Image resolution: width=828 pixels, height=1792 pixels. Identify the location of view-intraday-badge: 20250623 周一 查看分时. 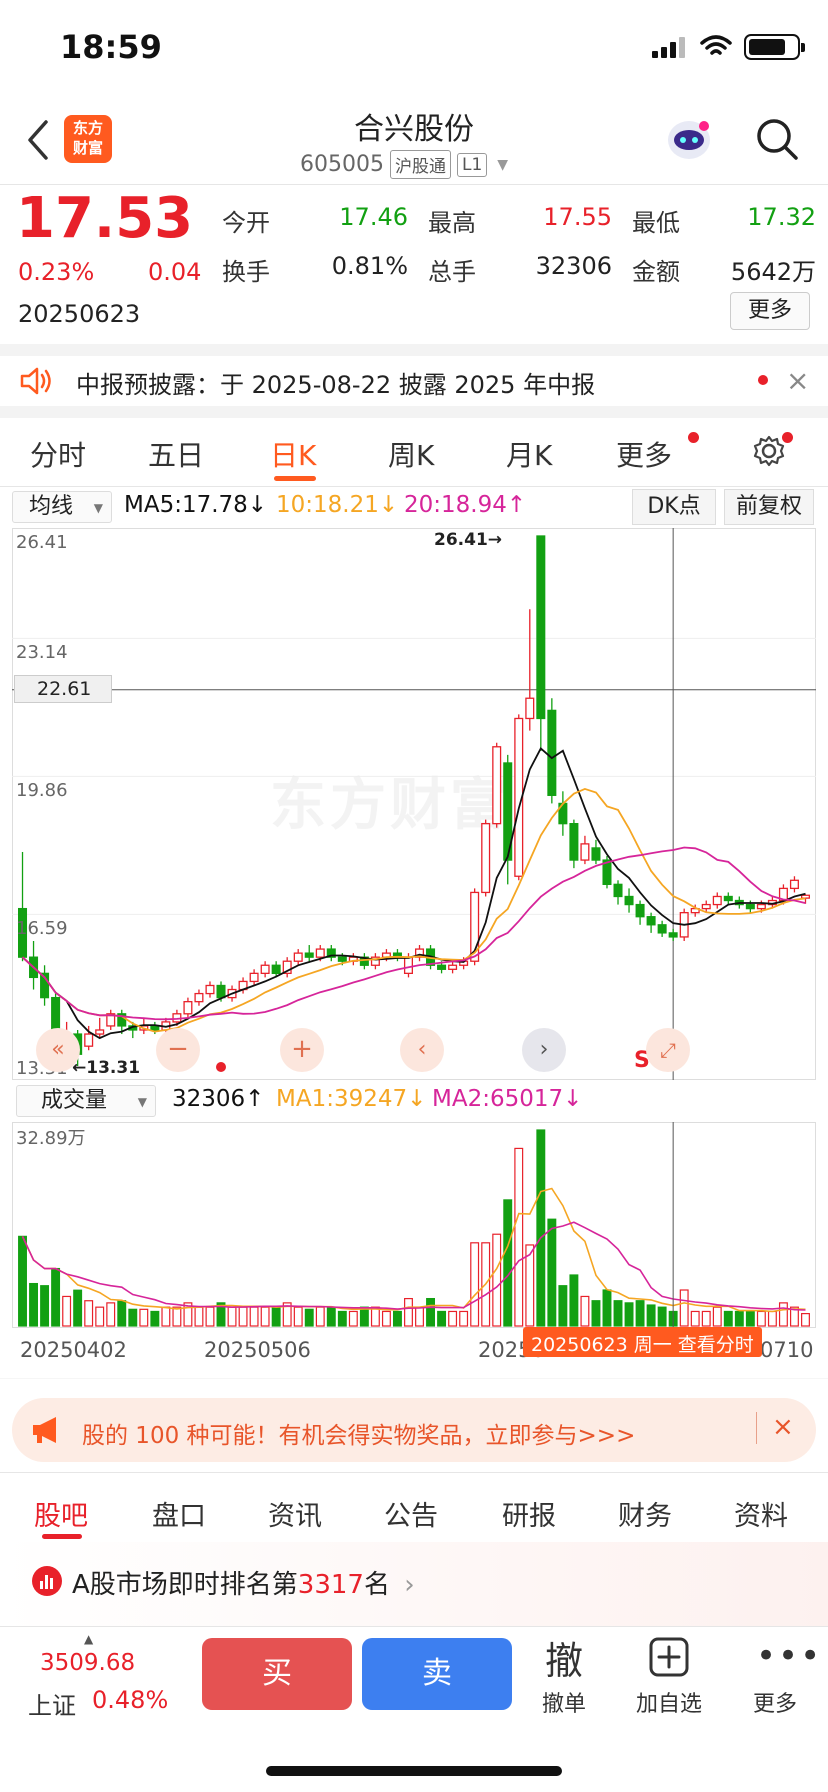
(642, 1342).